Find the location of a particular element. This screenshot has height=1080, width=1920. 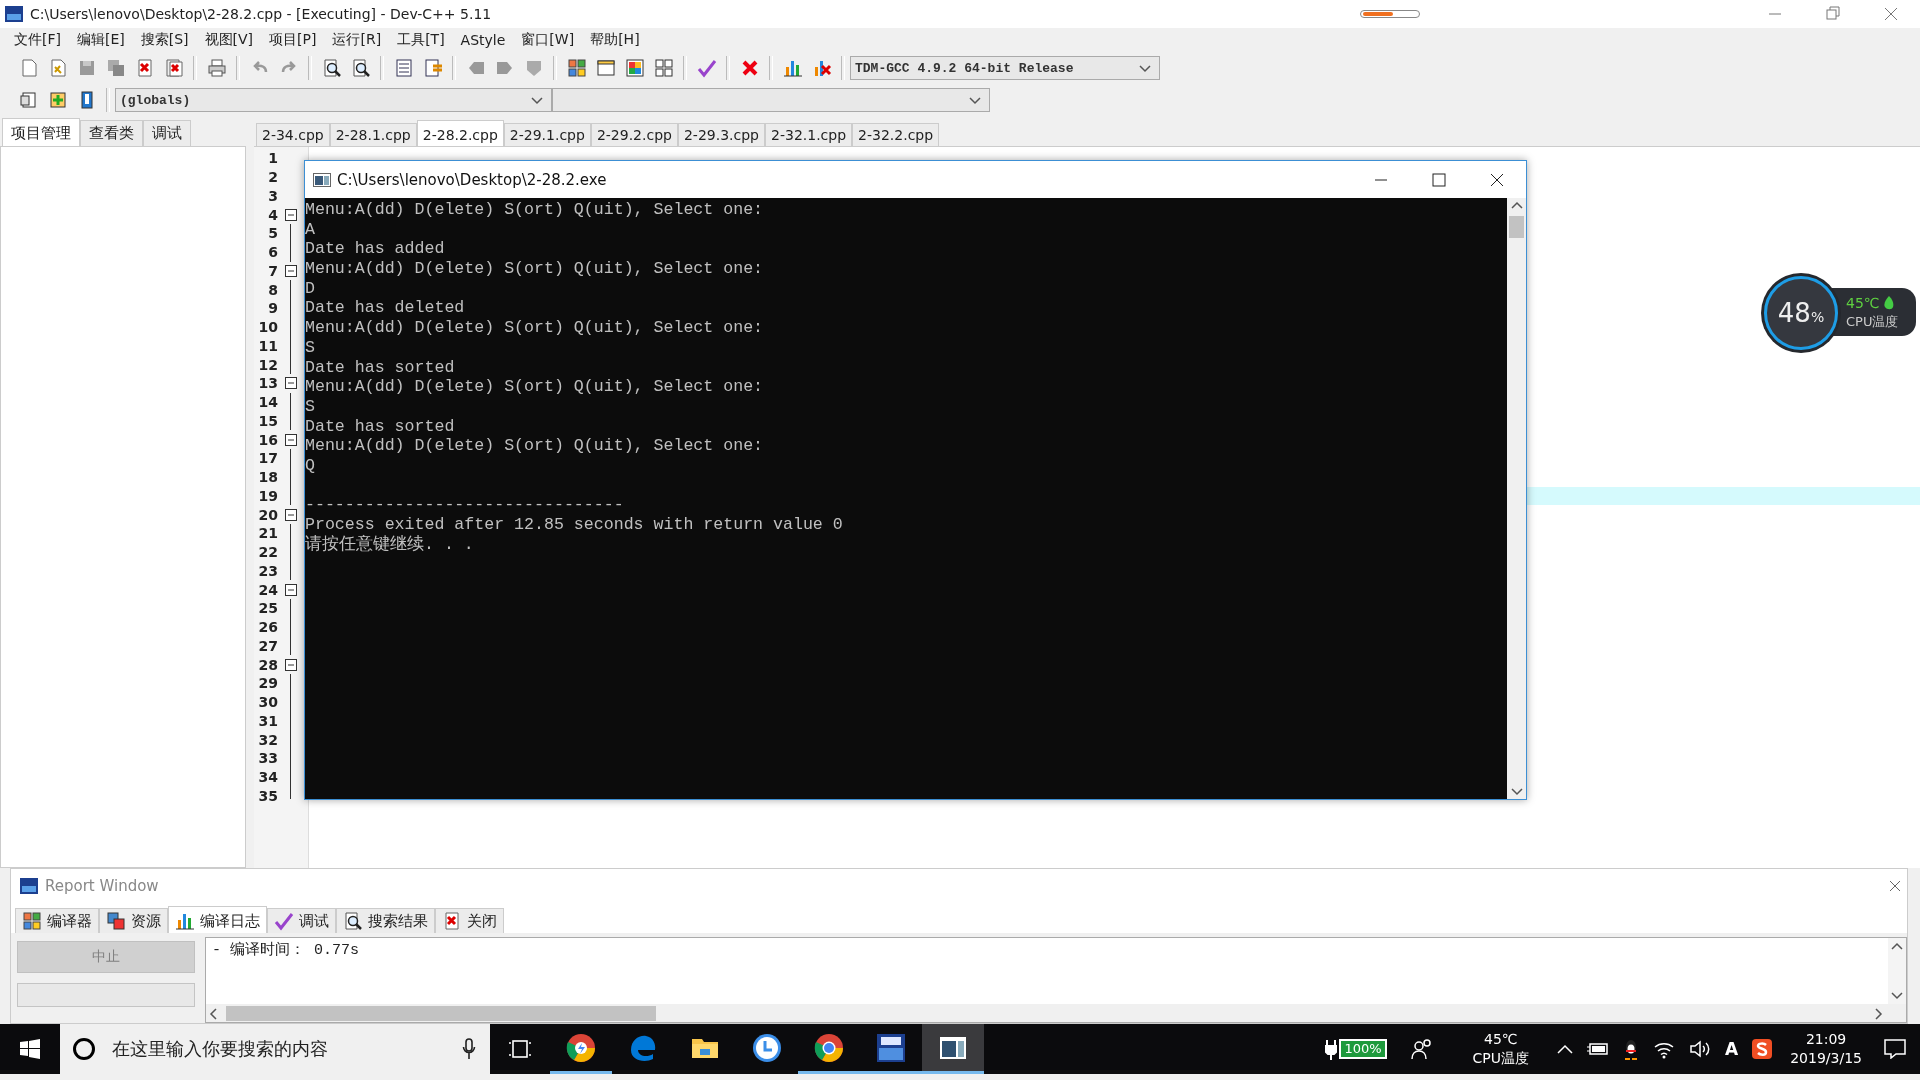

line-number: 33 is located at coordinates (268, 758).